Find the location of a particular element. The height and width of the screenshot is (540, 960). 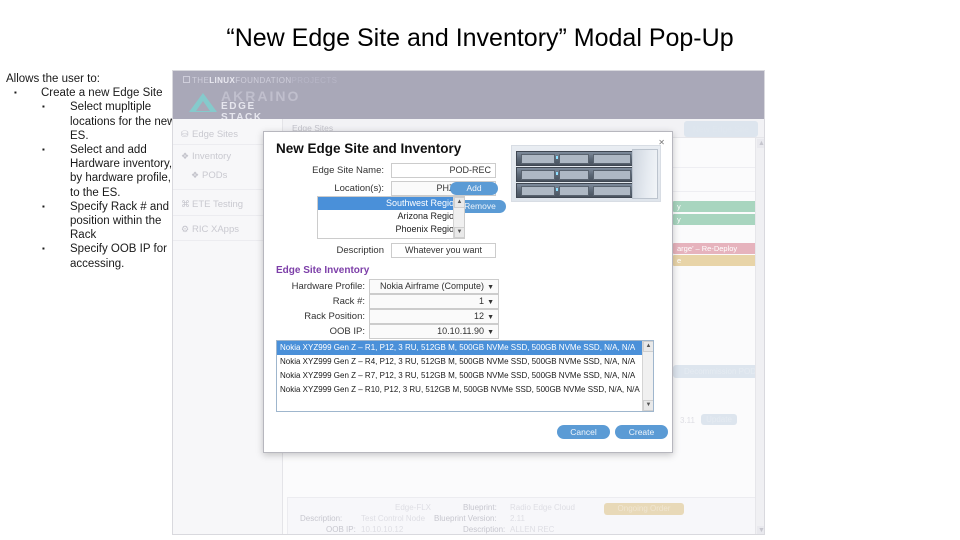

sidebar-item-edge-sites: ⛁ Edge Sites is located at coordinates (209, 134).